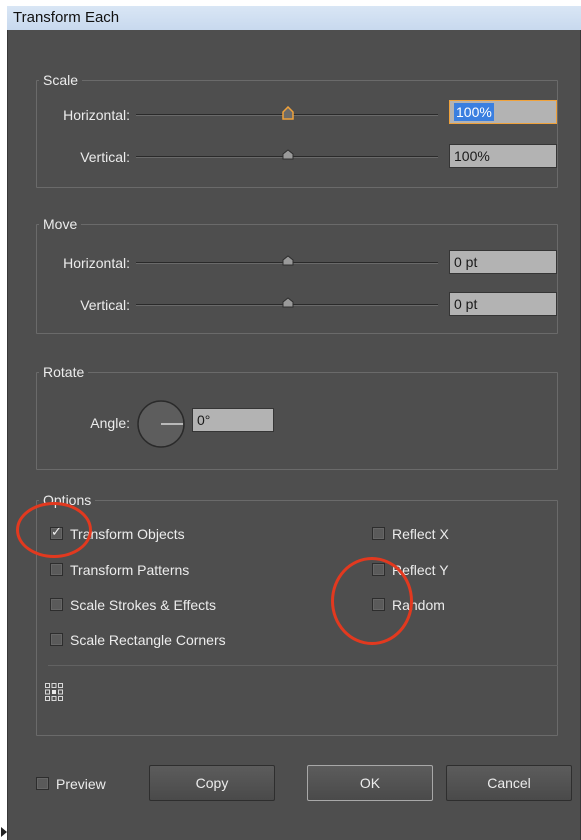  What do you see at coordinates (143, 605) in the screenshot?
I see `scale-strokes-label: Scale Strokes & Effects` at bounding box center [143, 605].